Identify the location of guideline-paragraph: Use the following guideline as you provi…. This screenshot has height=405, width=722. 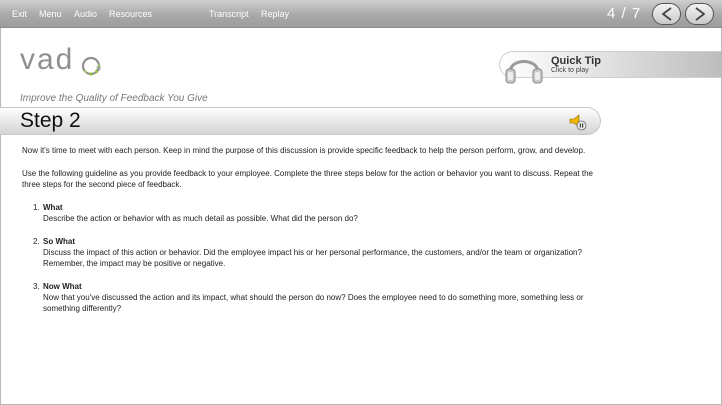
(307, 179).